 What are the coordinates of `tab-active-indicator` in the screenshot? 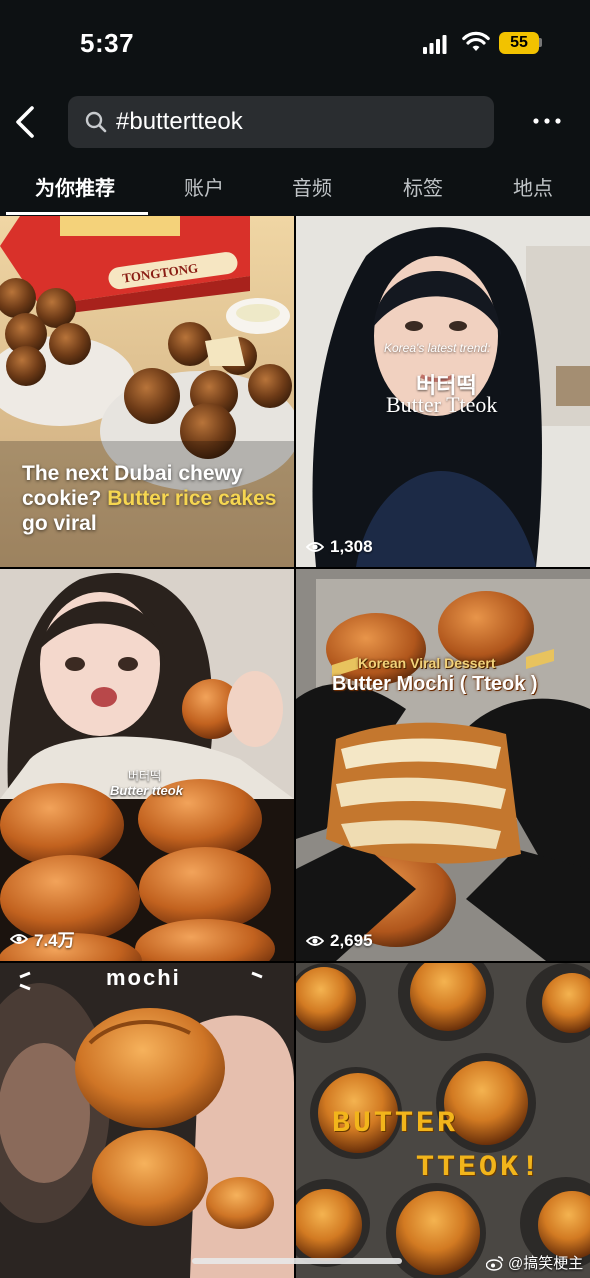 It's located at (77, 213).